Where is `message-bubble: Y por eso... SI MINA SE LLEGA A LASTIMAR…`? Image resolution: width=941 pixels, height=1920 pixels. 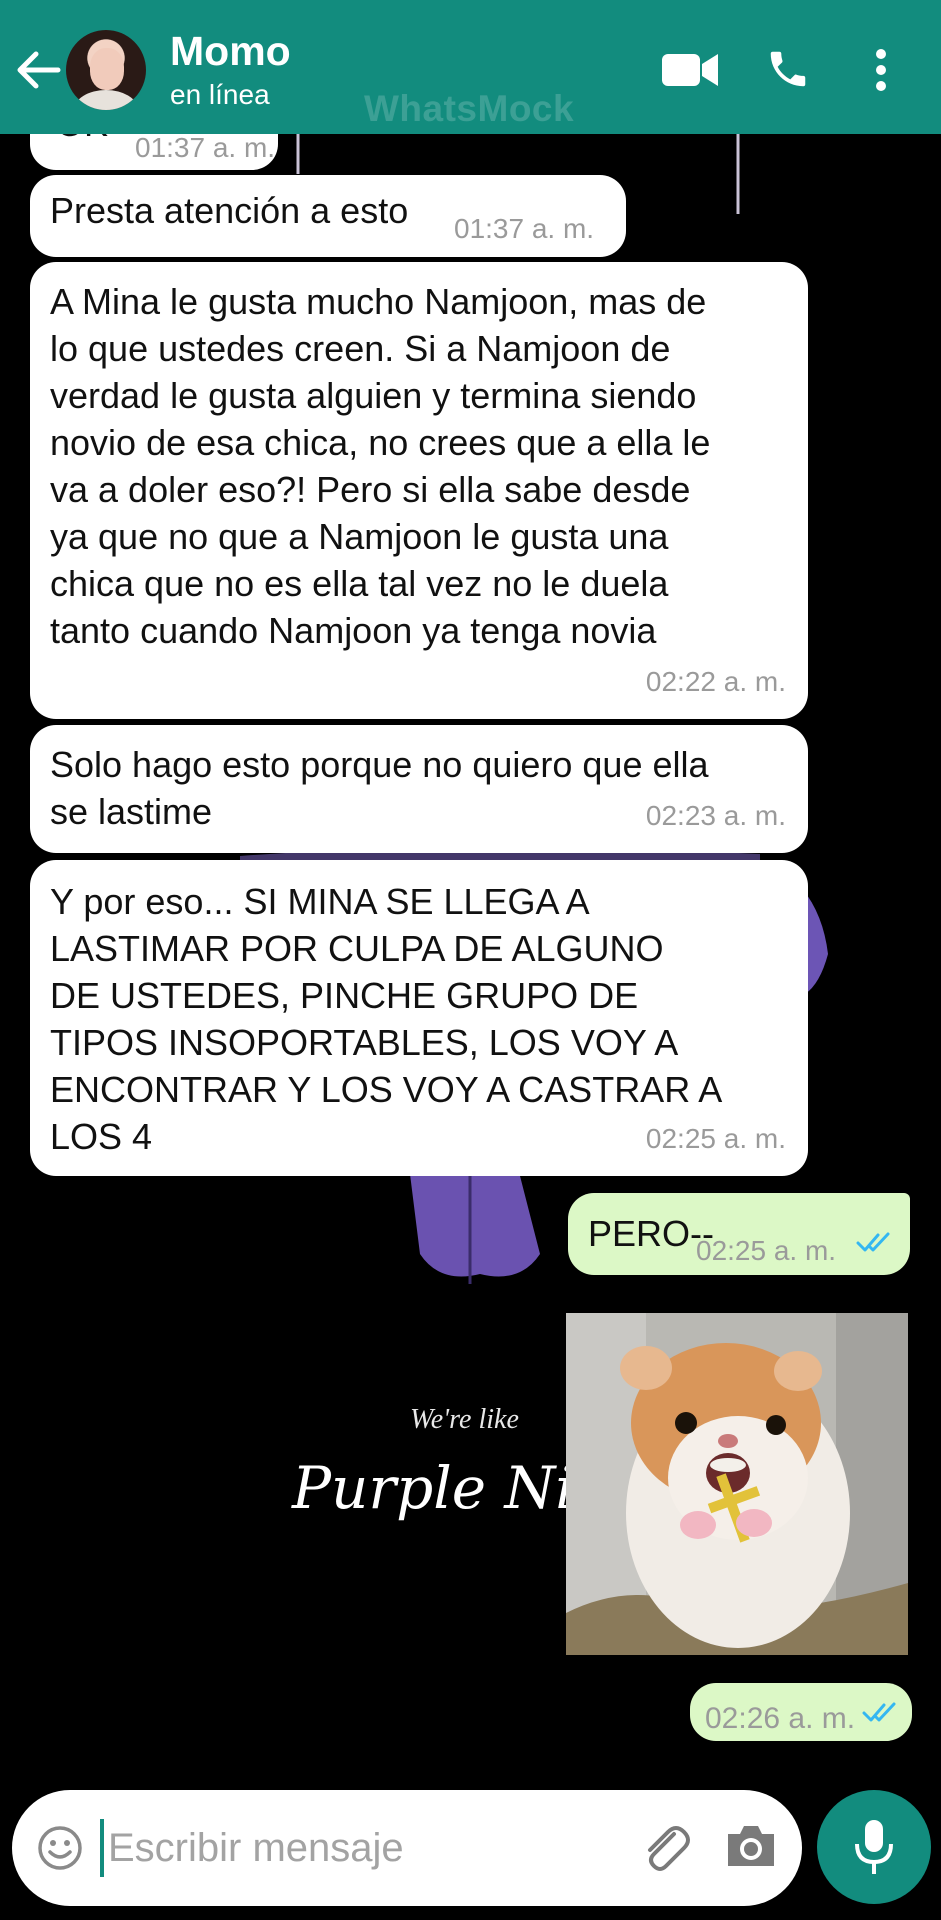 message-bubble: Y por eso... SI MINA SE LLEGA A LASTIMAR… is located at coordinates (419, 1018).